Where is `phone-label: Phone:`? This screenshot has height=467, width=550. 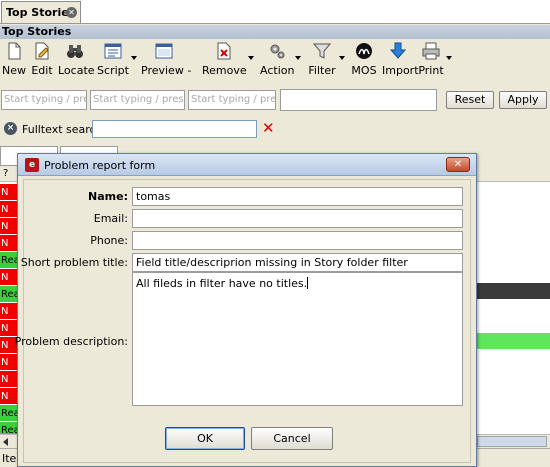
phone-label: Phone: is located at coordinates (109, 240).